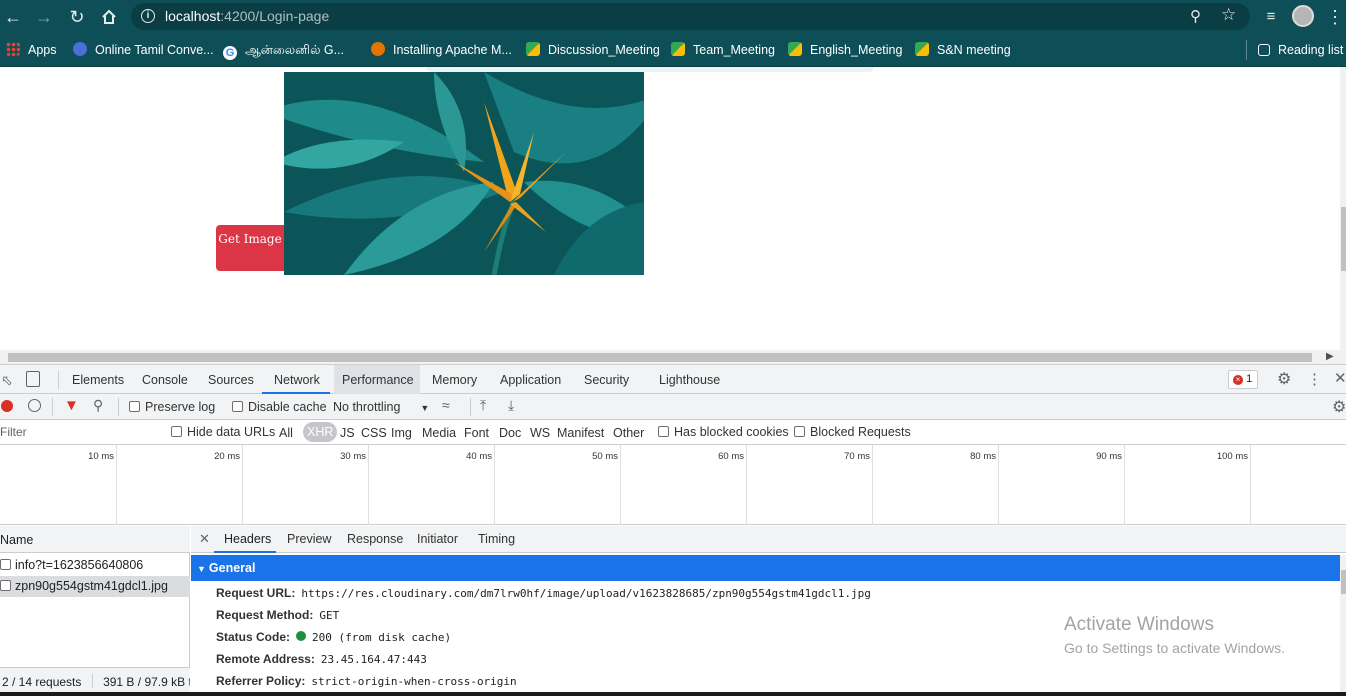 The image size is (1346, 696). Describe the element at coordinates (347, 433) in the screenshot. I see `filter-type-js: JS` at that location.